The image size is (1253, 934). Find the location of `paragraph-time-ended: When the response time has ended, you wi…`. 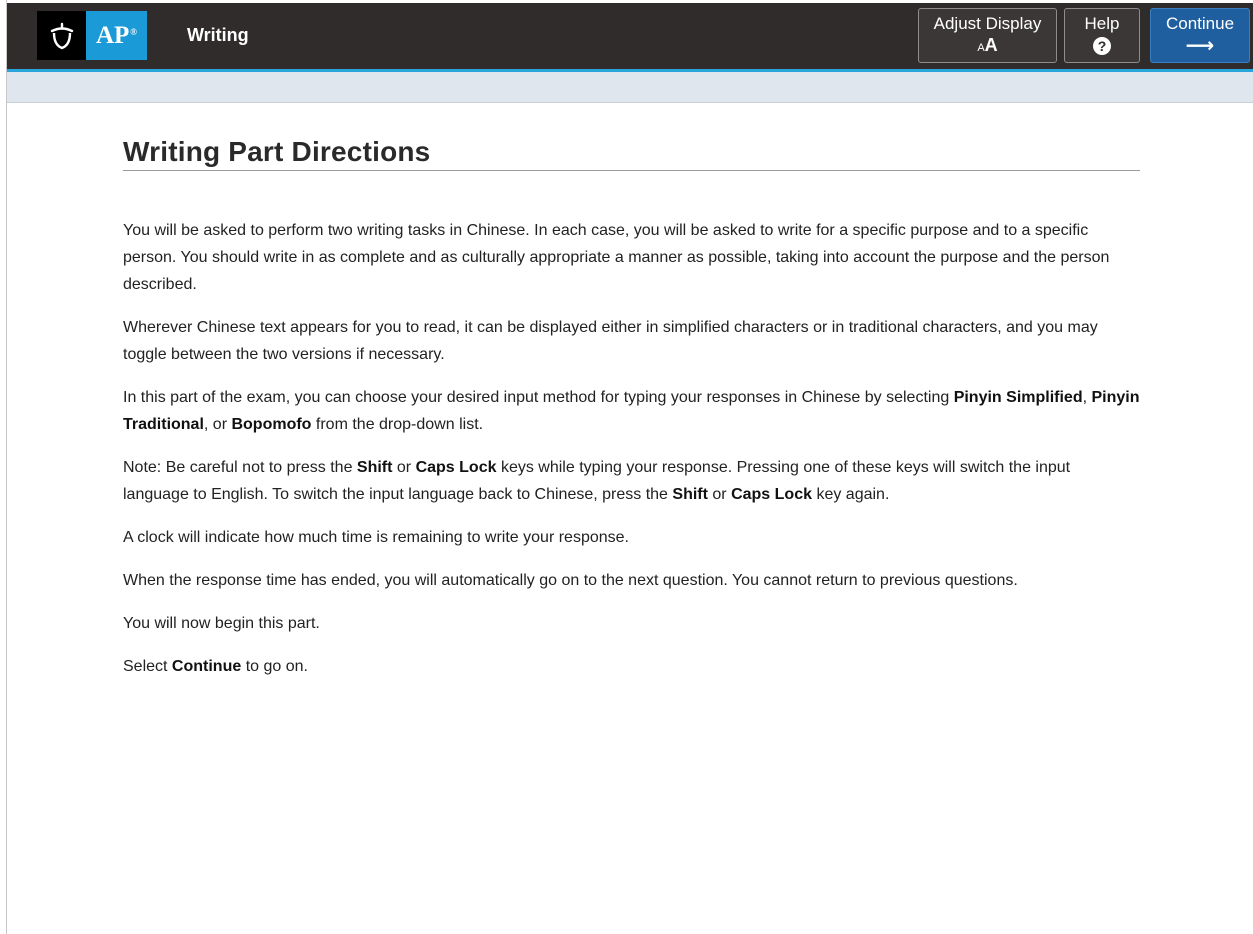

paragraph-time-ended: When the response time has ended, you wi… is located at coordinates (570, 580).